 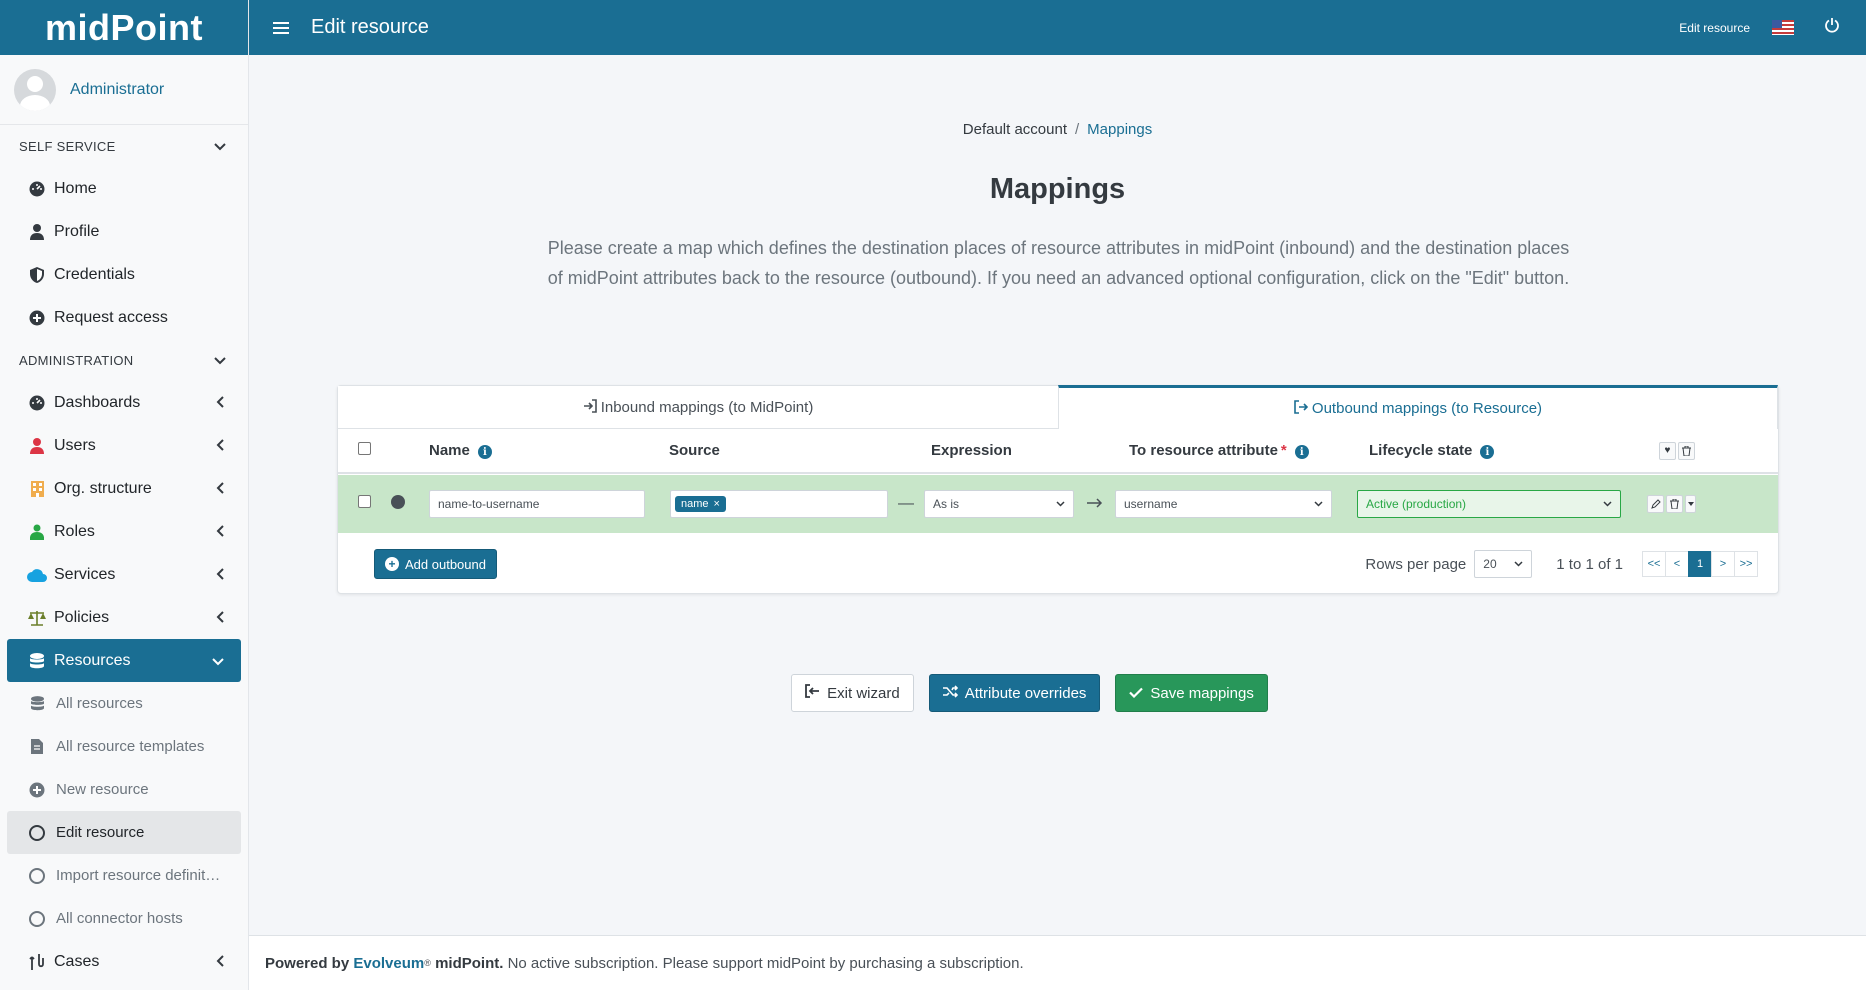 What do you see at coordinates (92, 660) in the screenshot?
I see `sidebar-item-label: Resources` at bounding box center [92, 660].